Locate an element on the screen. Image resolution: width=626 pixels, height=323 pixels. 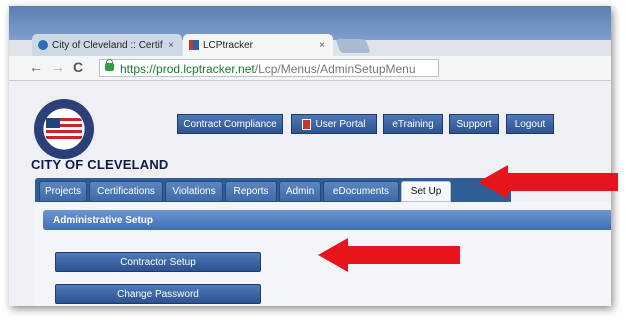
back-icon: ← is located at coordinates (36, 67).